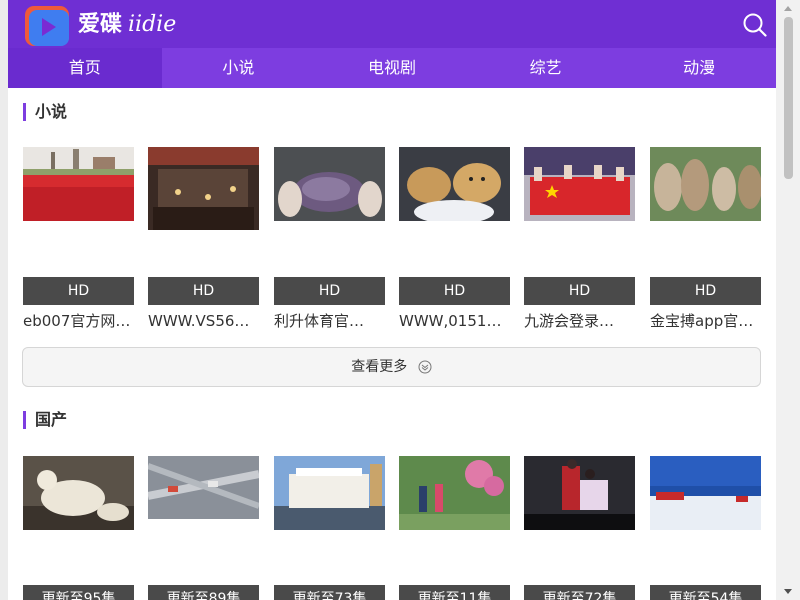 This screenshot has width=800, height=600. What do you see at coordinates (546, 68) in the screenshot?
I see `nav-item-variety: 综艺` at bounding box center [546, 68].